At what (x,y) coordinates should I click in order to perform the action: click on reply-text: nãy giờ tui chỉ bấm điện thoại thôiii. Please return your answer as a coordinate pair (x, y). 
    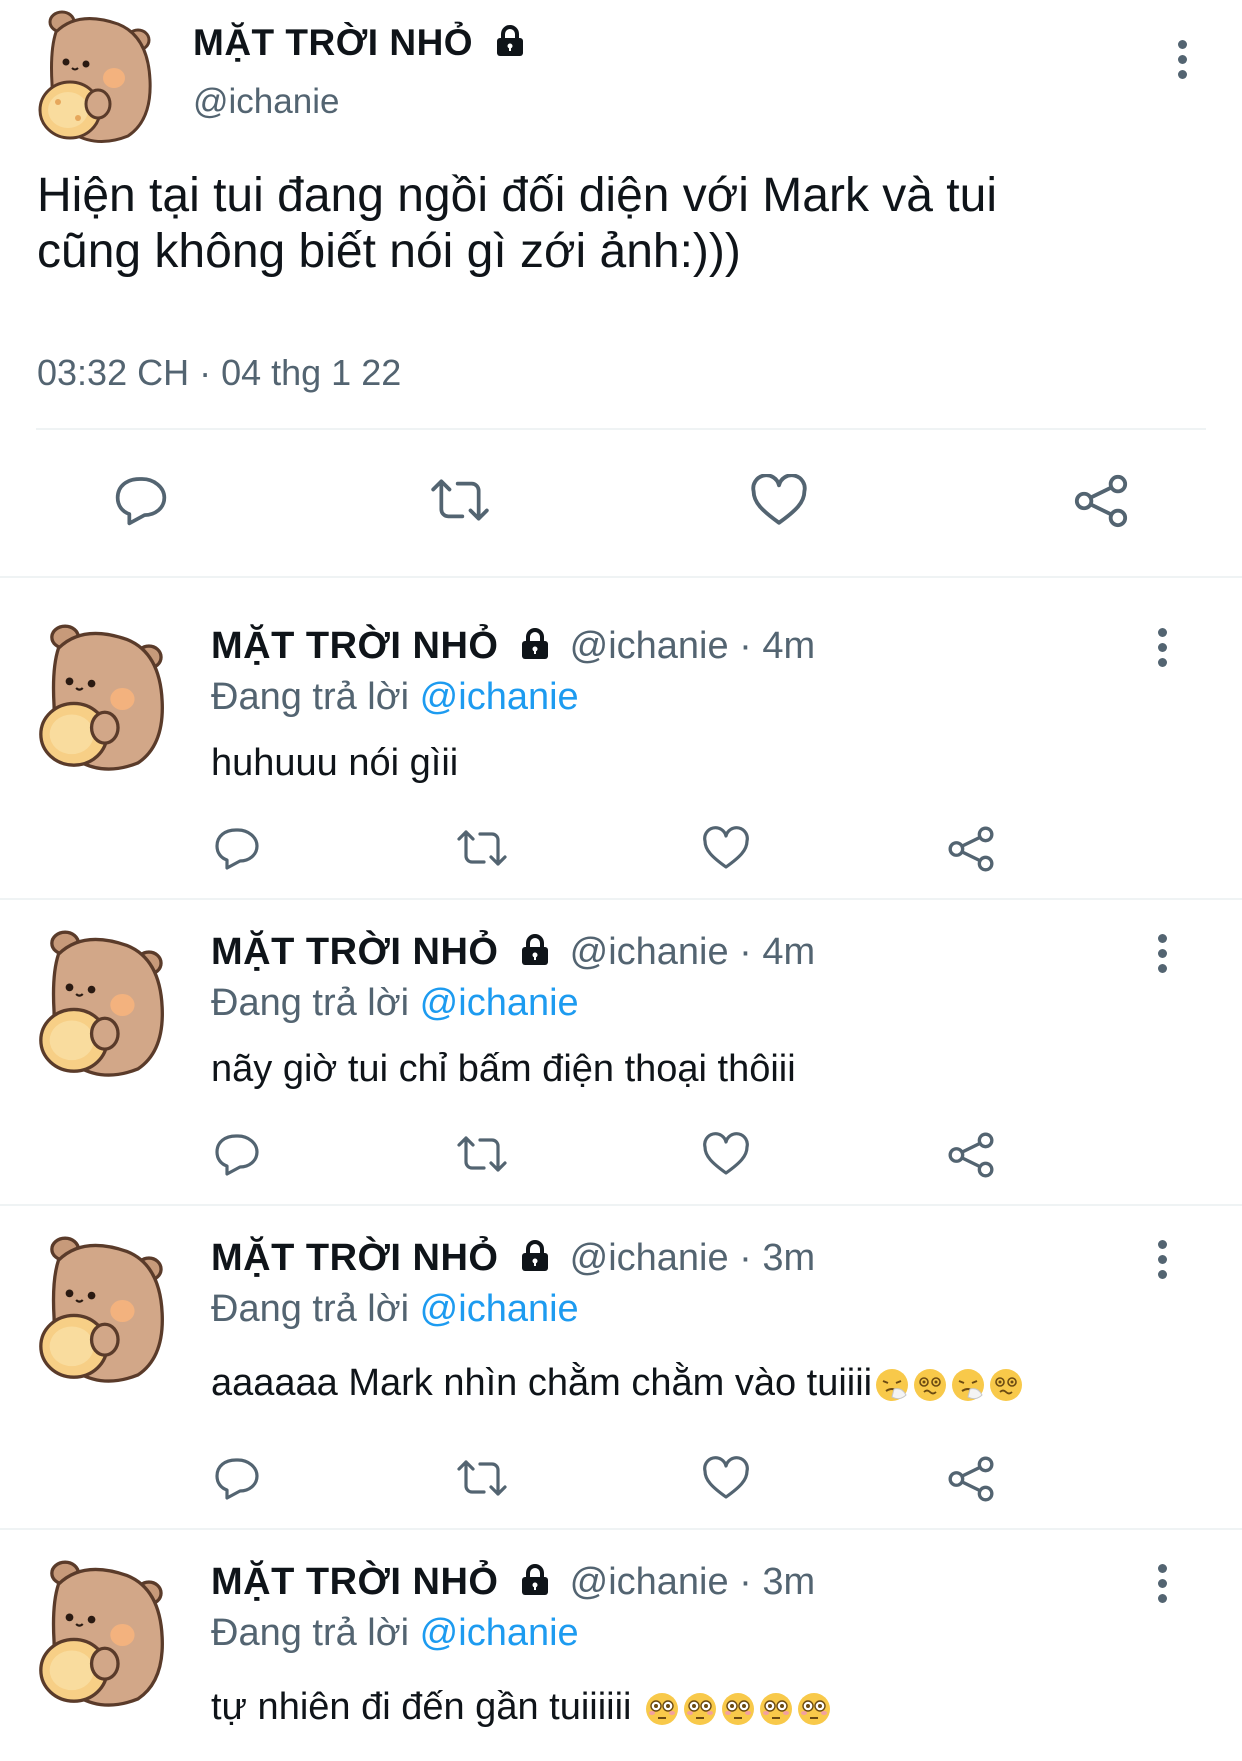
    Looking at the image, I should click on (503, 1069).